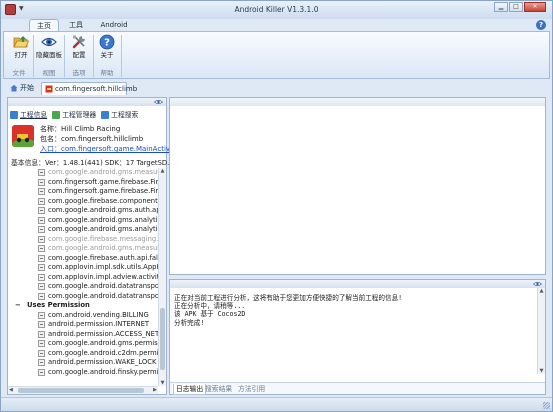 Image resolution: width=553 pixels, height=412 pixels. I want to click on log-vertical-scrollbar: ▲ ▼, so click(541, 331).